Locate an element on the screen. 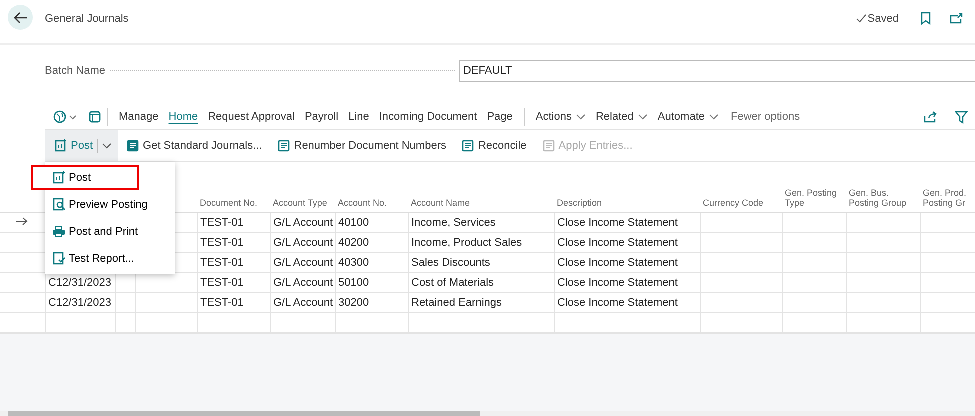  toolbar-action: Renumber Document Numbers is located at coordinates (362, 146).